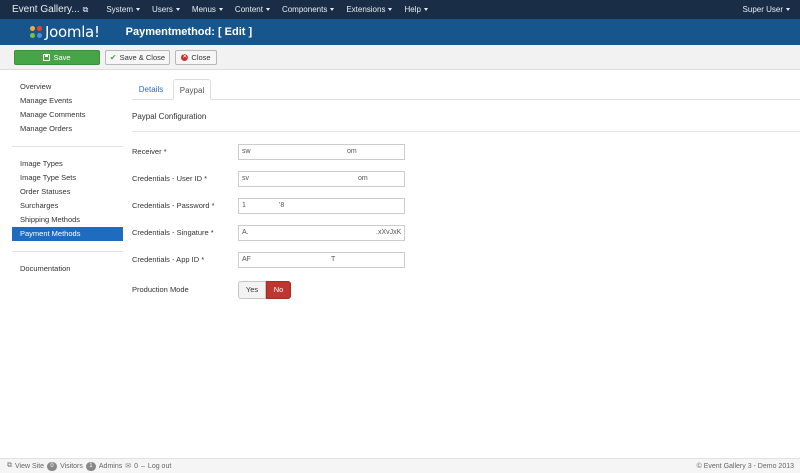 This screenshot has height=473, width=800. I want to click on sidebar-item-order-statuses: Order Statuses, so click(67, 192).